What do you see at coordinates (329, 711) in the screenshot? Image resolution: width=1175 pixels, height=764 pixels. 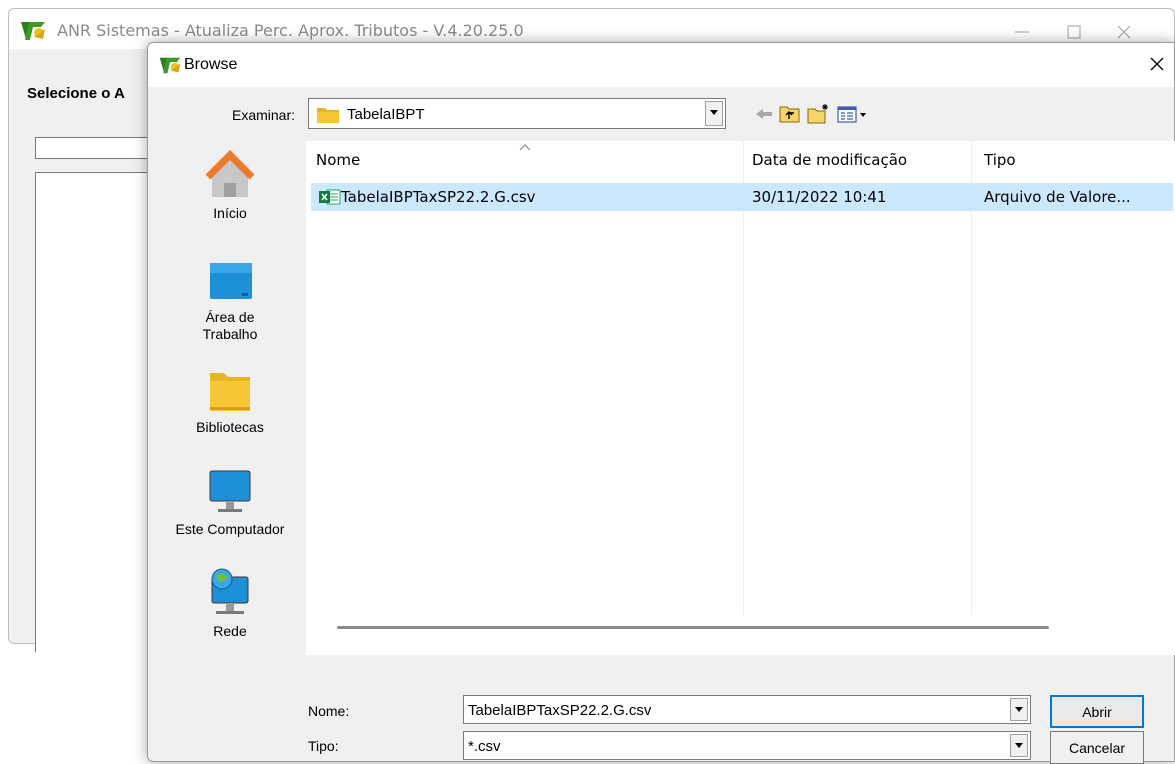 I see `file-name-label: Nome:` at bounding box center [329, 711].